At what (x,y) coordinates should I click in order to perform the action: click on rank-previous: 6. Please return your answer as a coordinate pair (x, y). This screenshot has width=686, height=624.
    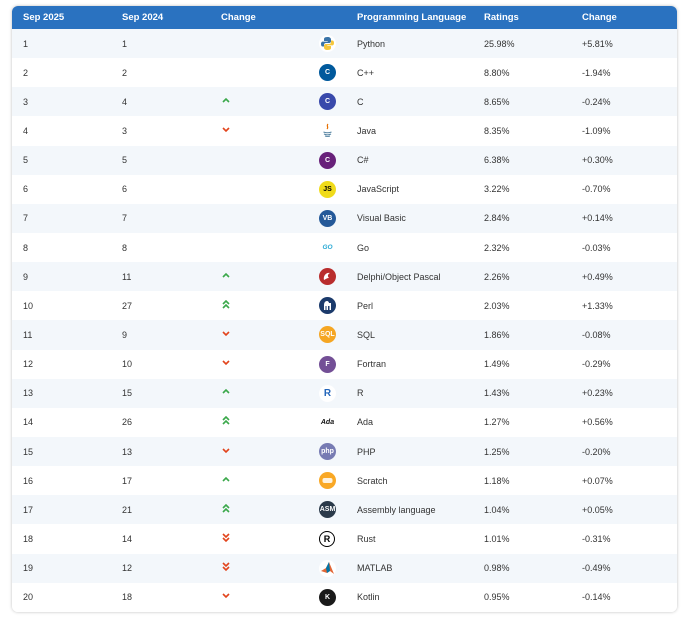
    Looking at the image, I should click on (125, 189).